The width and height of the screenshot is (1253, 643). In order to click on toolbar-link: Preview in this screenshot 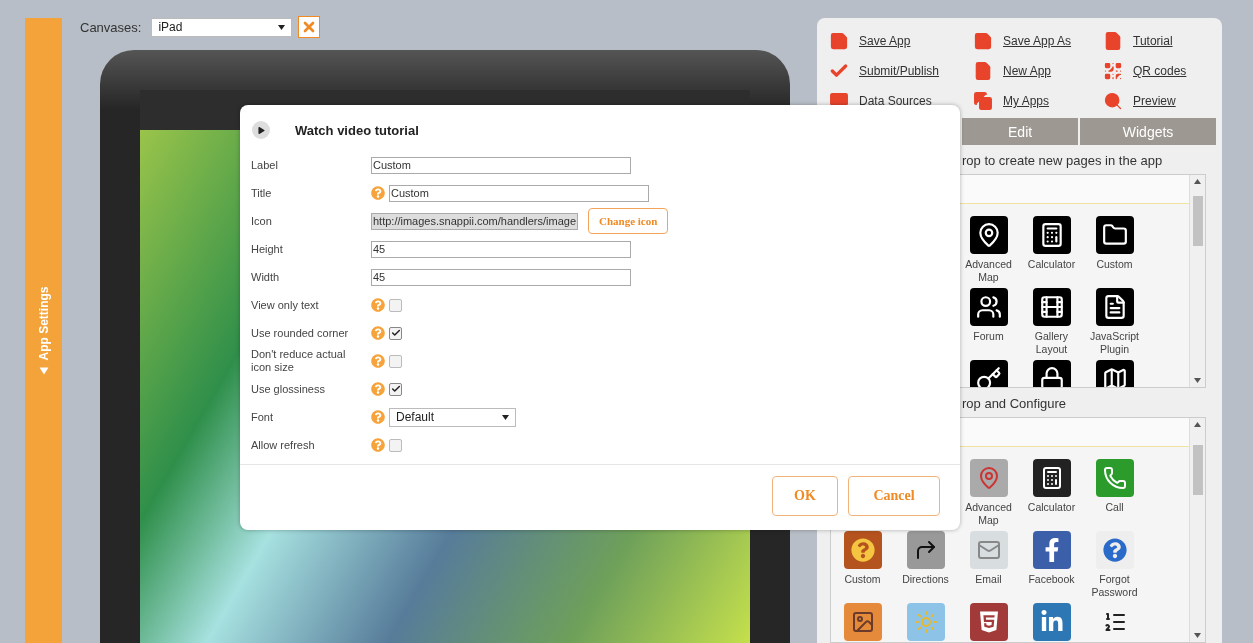, I will do `click(1162, 101)`.